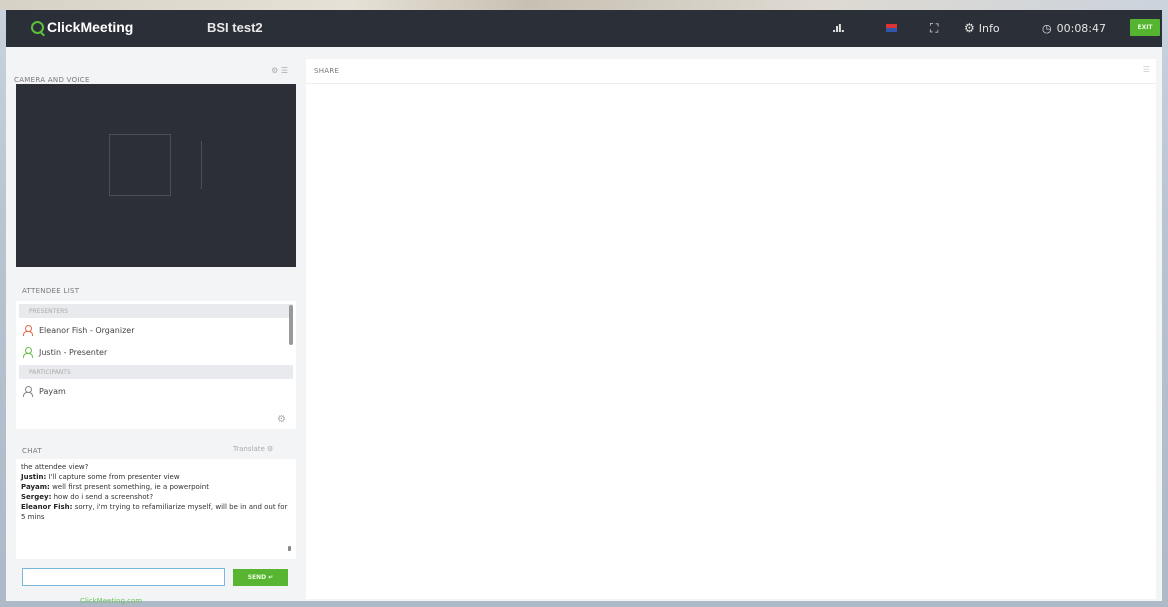  What do you see at coordinates (32, 451) in the screenshot?
I see `chat-title: CHAT` at bounding box center [32, 451].